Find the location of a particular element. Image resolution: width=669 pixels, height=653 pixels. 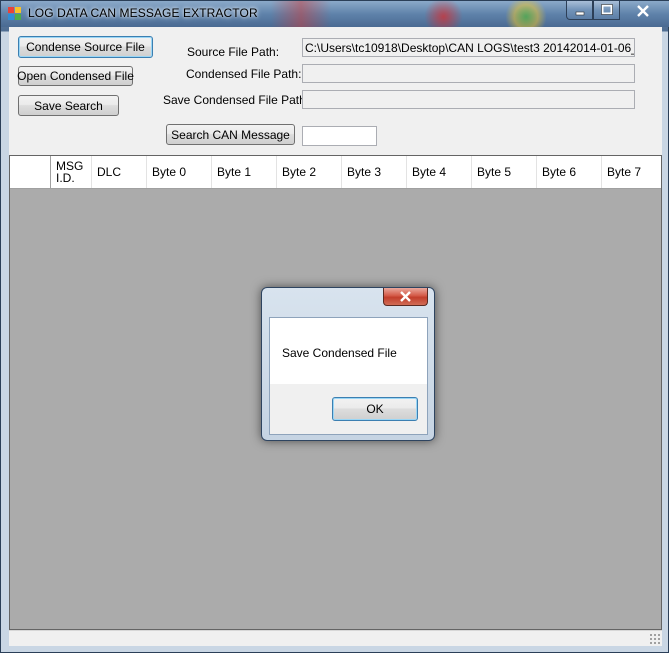

dialog-body: Save Condensed File OK is located at coordinates (348, 376).